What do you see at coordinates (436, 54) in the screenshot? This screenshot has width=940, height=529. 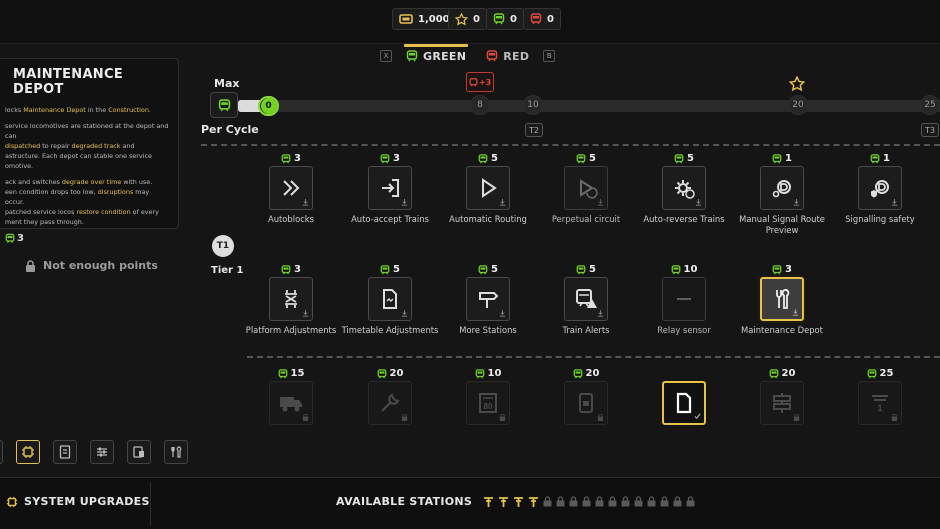 I see `tab-green: GREEN` at bounding box center [436, 54].